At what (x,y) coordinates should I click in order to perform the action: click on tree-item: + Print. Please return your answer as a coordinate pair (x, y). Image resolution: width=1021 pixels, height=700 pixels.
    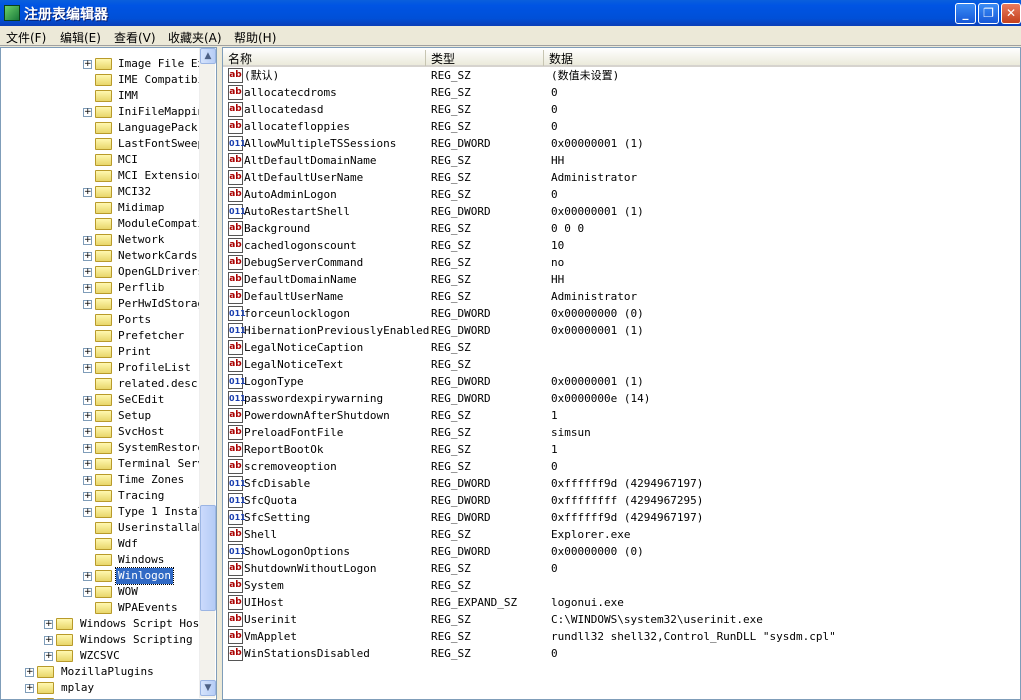
    Looking at the image, I should click on (101, 352).